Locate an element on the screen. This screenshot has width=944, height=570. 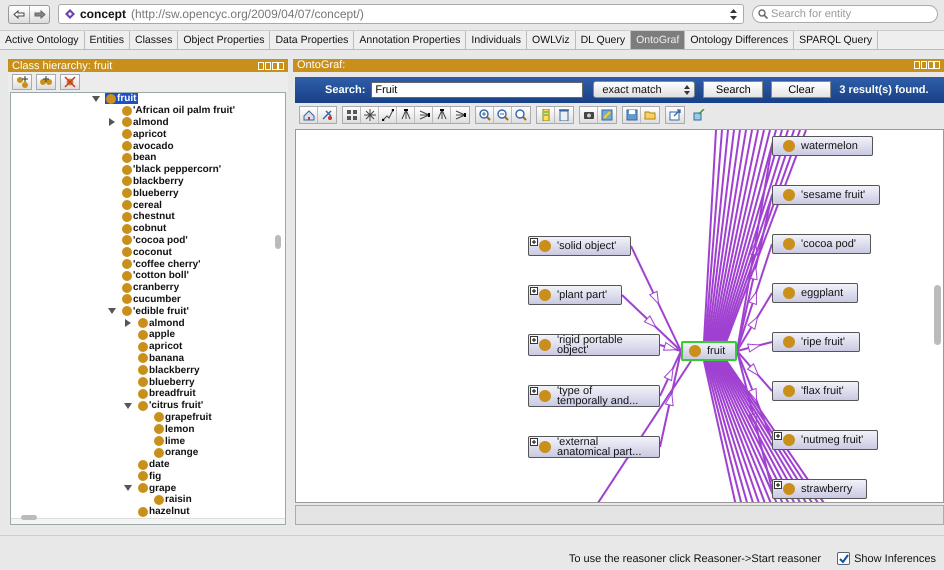
class-node: 'cocoa pod' is located at coordinates (821, 244).